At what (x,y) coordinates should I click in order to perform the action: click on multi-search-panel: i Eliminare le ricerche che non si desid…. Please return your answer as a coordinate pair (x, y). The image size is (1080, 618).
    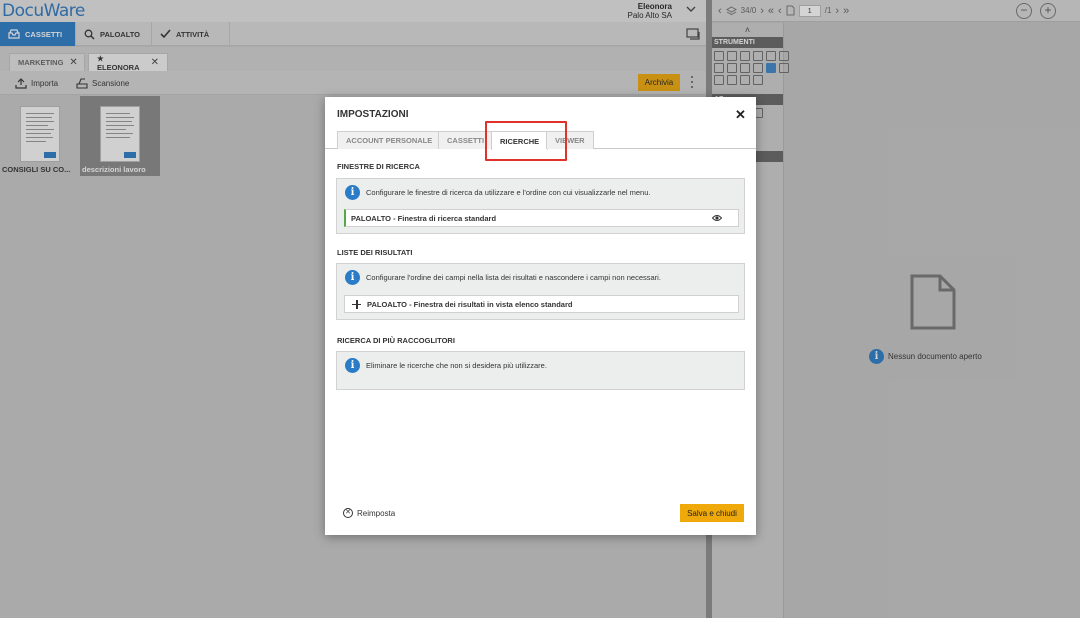
    Looking at the image, I should click on (540, 370).